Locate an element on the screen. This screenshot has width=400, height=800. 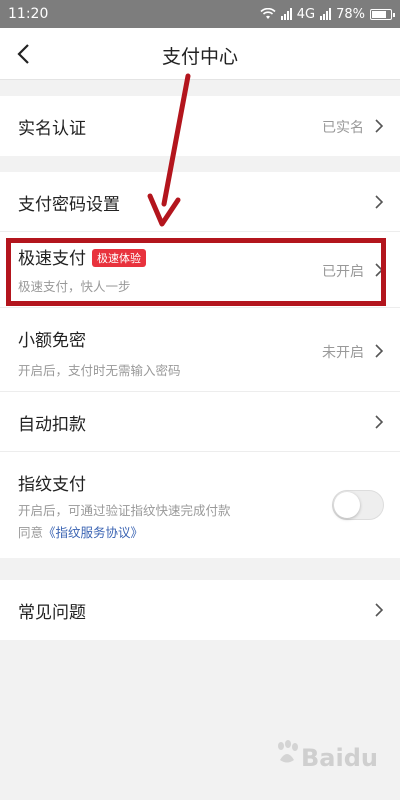
paw-logo-icon is located at coordinates (288, 751).